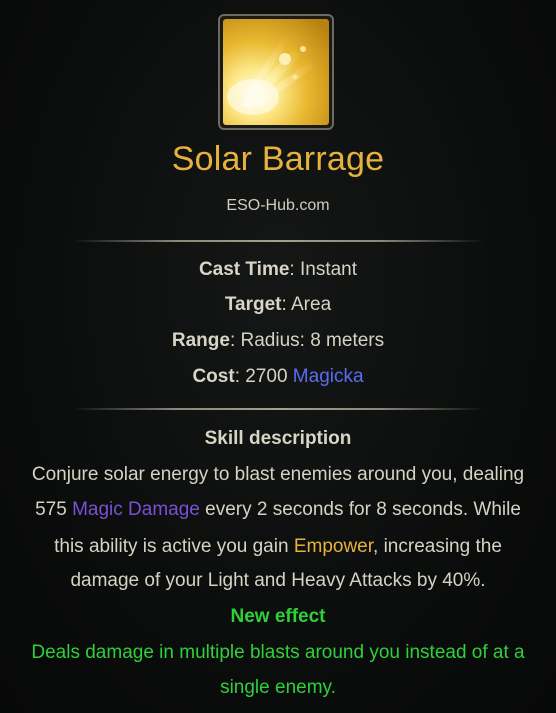  What do you see at coordinates (253, 304) in the screenshot?
I see `stat-label: Target` at bounding box center [253, 304].